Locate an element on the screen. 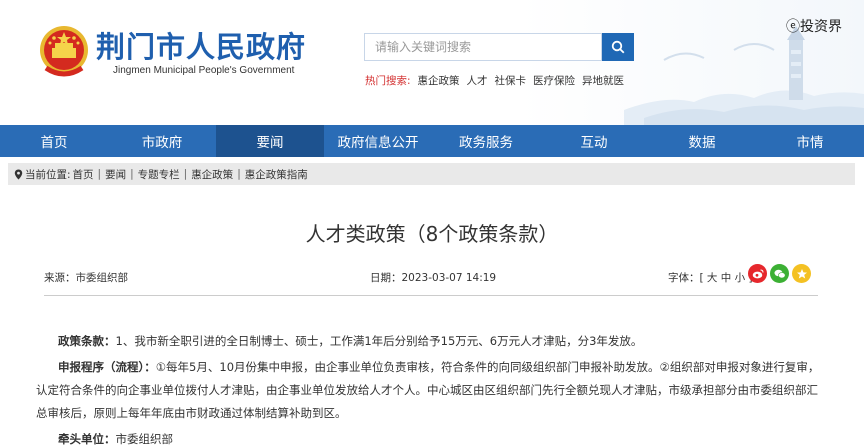  hot-search-item: 医疗保险 is located at coordinates (554, 80).